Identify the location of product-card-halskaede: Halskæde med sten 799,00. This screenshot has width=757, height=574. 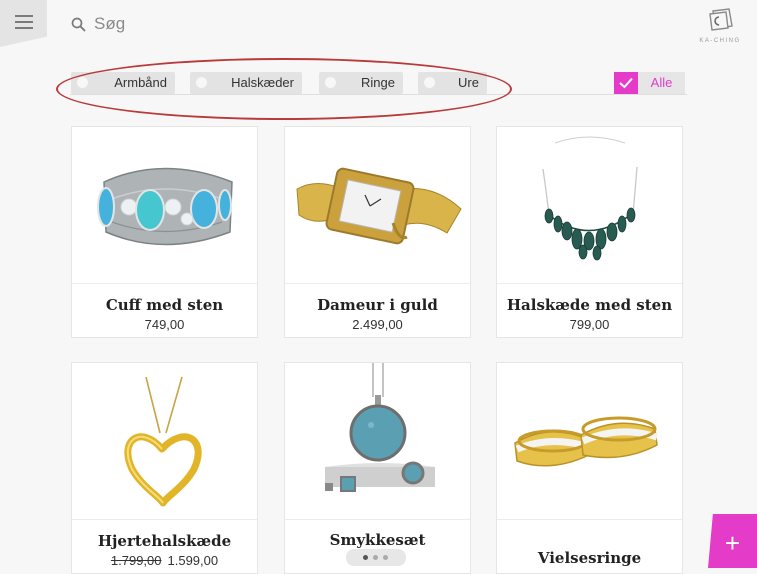
(589, 232).